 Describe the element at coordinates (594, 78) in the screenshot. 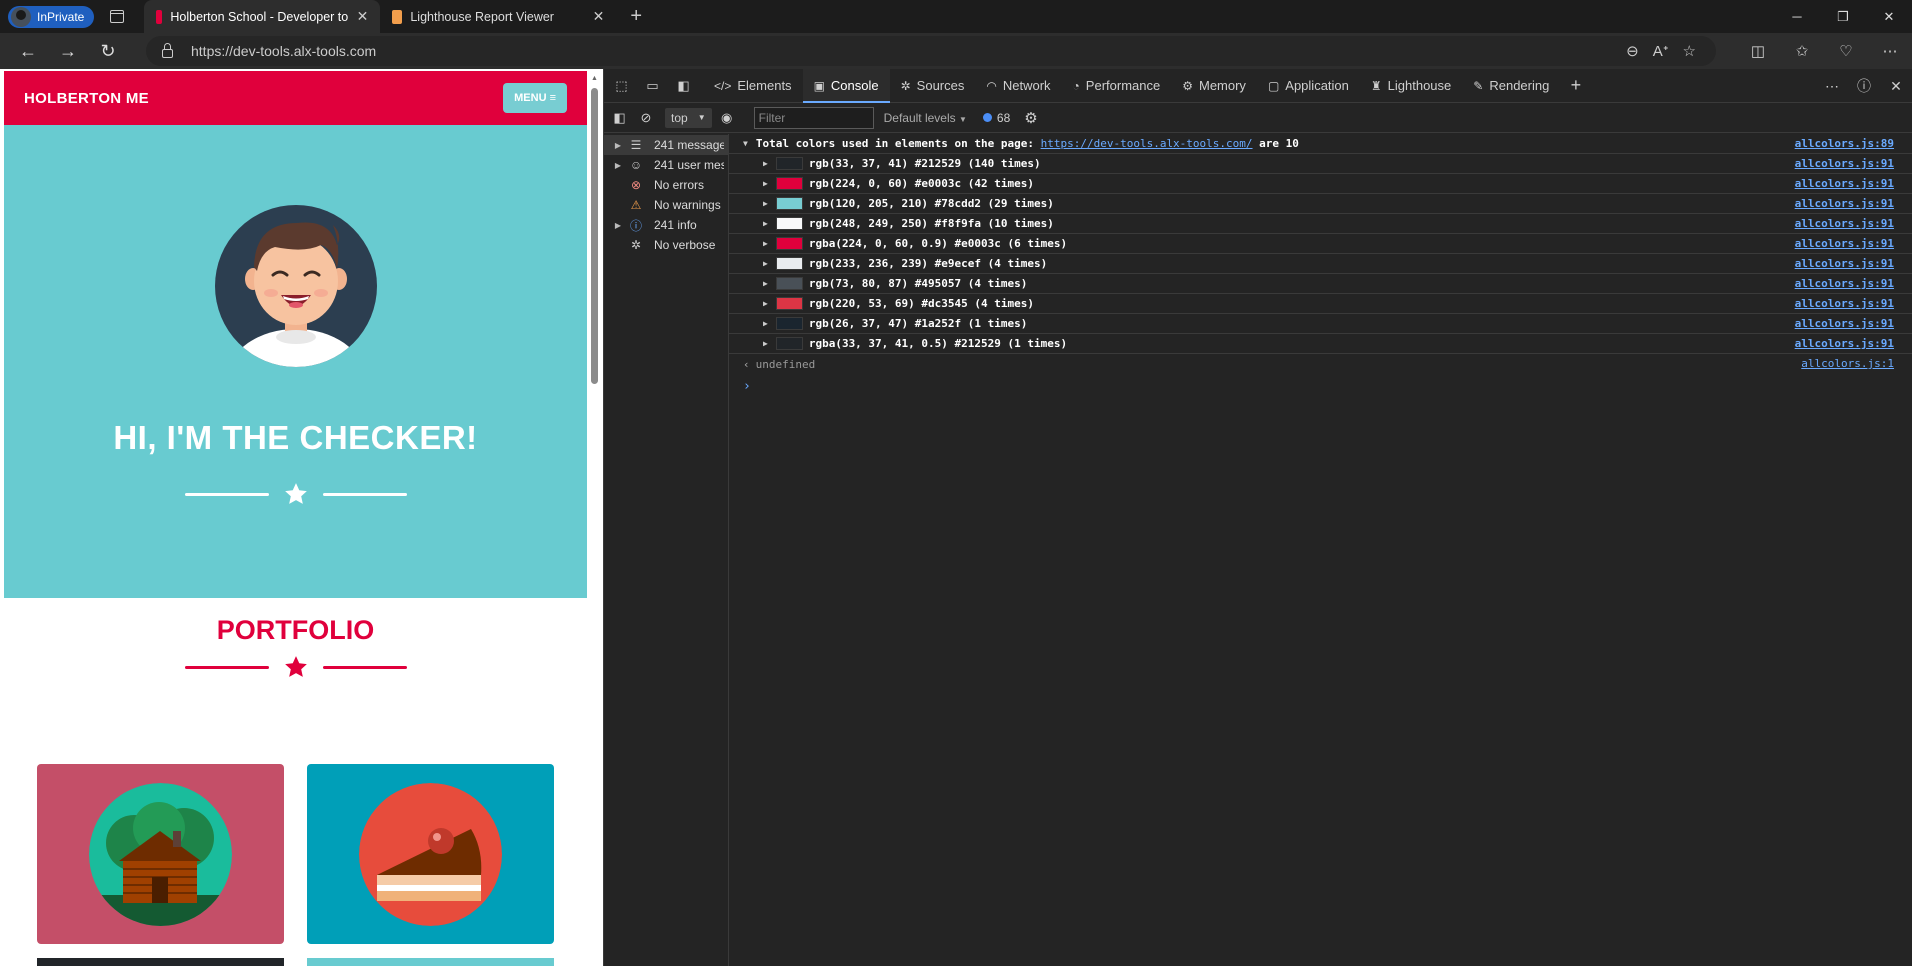

I see `scroll-up-arrow-icon: ▲` at that location.